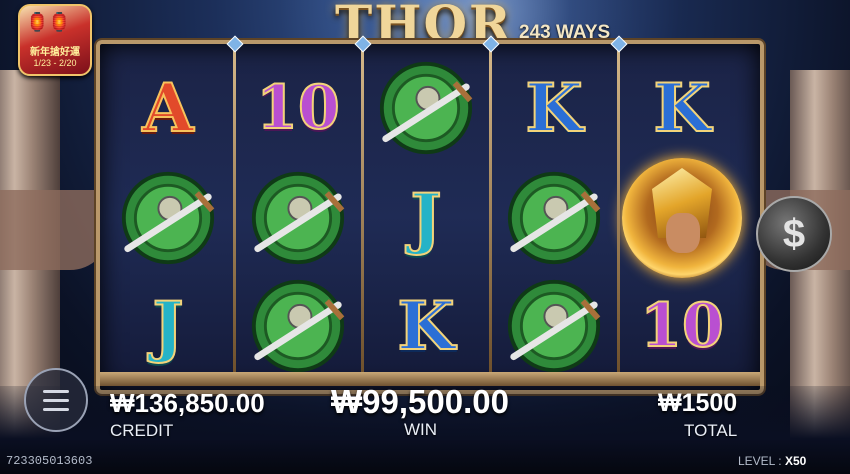 Image resolution: width=850 pixels, height=474 pixels. What do you see at coordinates (55, 40) in the screenshot?
I see `promo-badge: 🏮🏮 新年搶好運 1/23 - 2/20` at bounding box center [55, 40].